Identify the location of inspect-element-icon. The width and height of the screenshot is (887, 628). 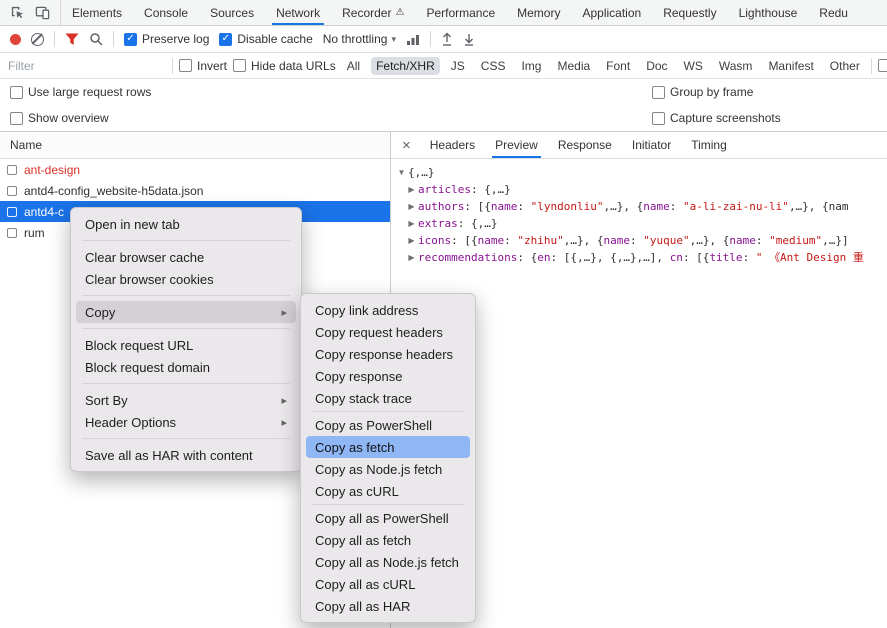
(17, 12).